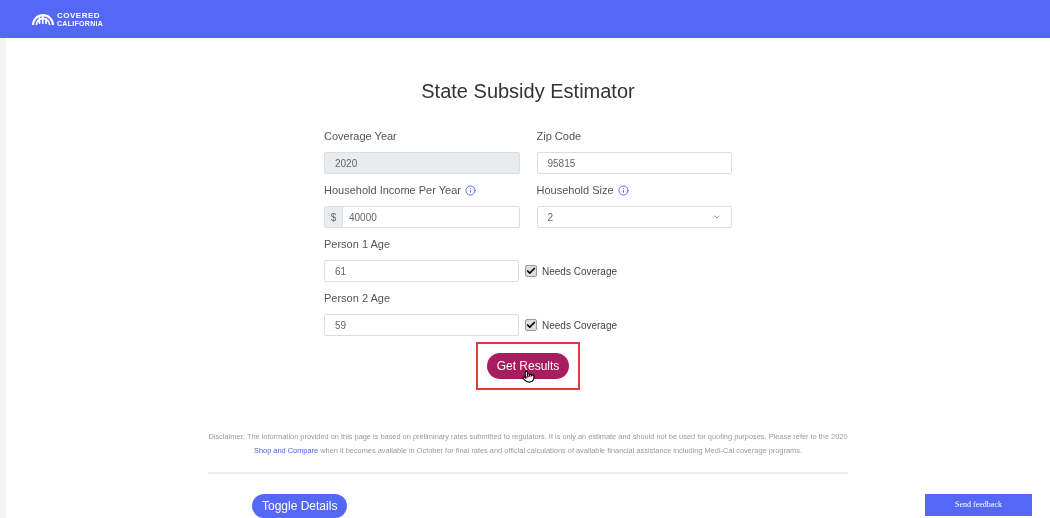 This screenshot has width=1050, height=518. Describe the element at coordinates (528, 91) in the screenshot. I see `page-title: State Subsidy Estimator` at that location.